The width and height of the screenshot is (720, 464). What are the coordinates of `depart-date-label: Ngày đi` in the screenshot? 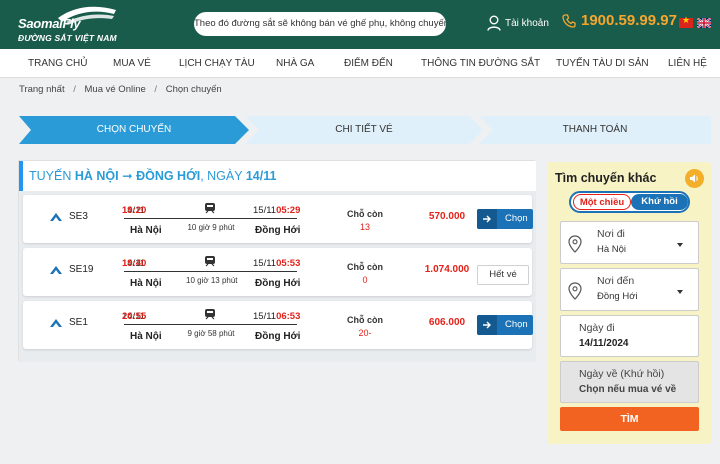 It's located at (597, 328).